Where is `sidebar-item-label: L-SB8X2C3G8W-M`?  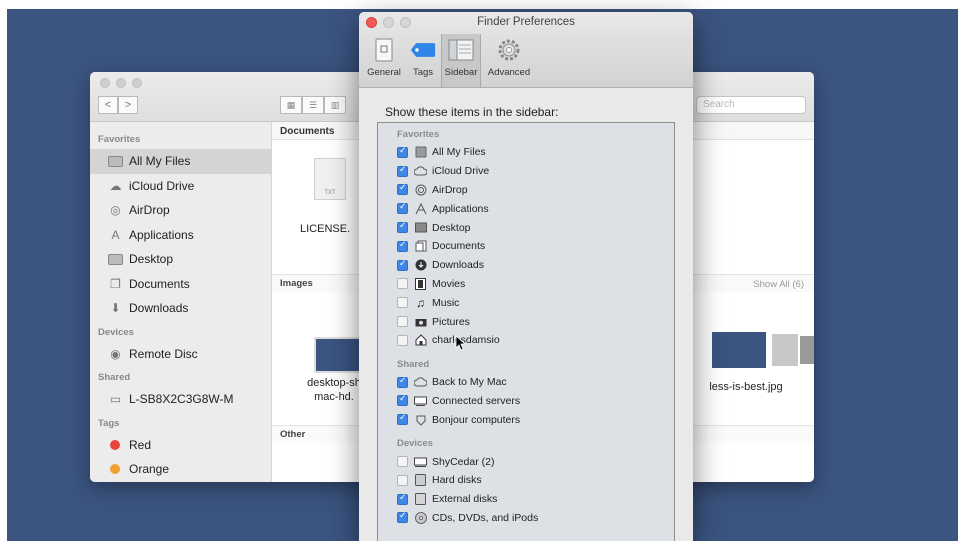
sidebar-item-label: L-SB8X2C3G8W-M is located at coordinates (181, 399).